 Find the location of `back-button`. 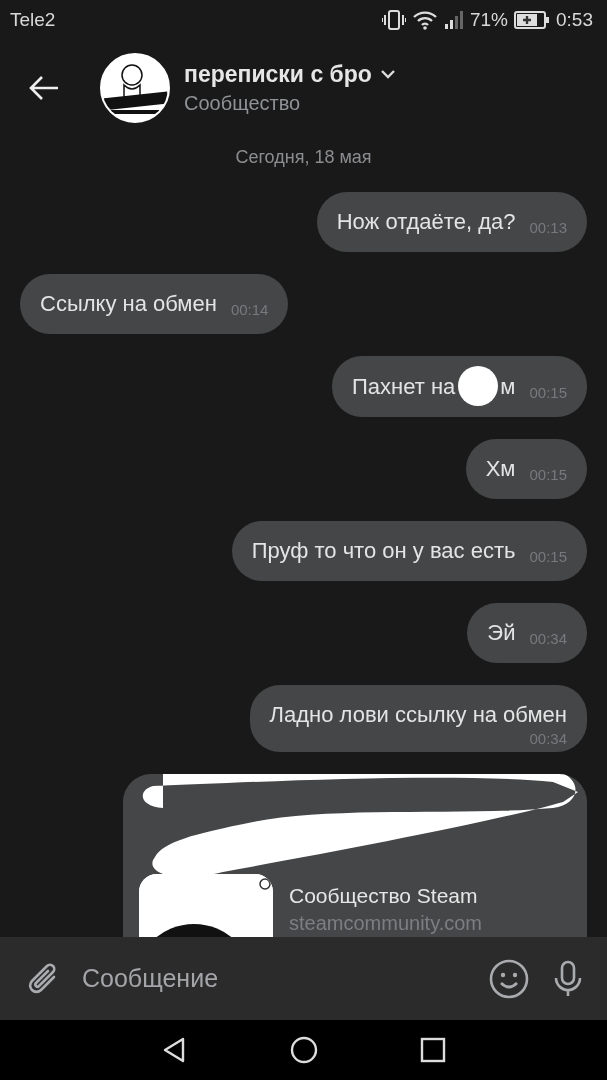

back-button is located at coordinates (44, 87).